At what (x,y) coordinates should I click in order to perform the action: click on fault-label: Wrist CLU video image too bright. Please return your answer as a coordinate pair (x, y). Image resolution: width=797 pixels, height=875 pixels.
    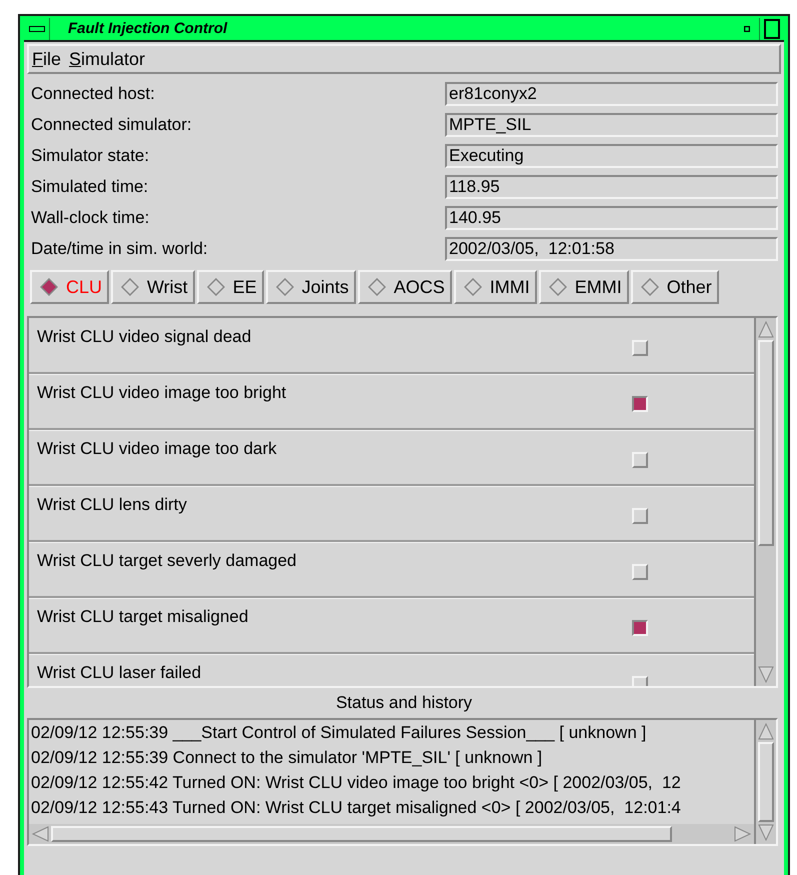
    Looking at the image, I should click on (162, 393).